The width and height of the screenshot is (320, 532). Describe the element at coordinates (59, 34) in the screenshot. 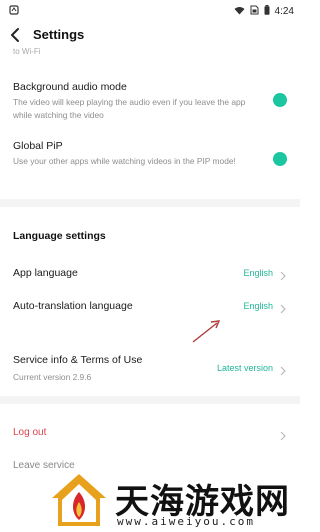

I see `page-title: Settings` at that location.